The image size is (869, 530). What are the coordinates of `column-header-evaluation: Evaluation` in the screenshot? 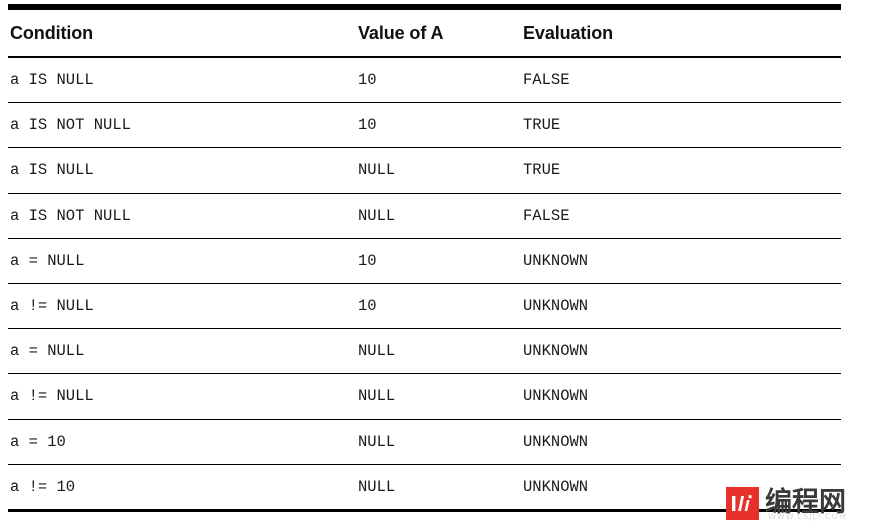 It's located at (568, 33).